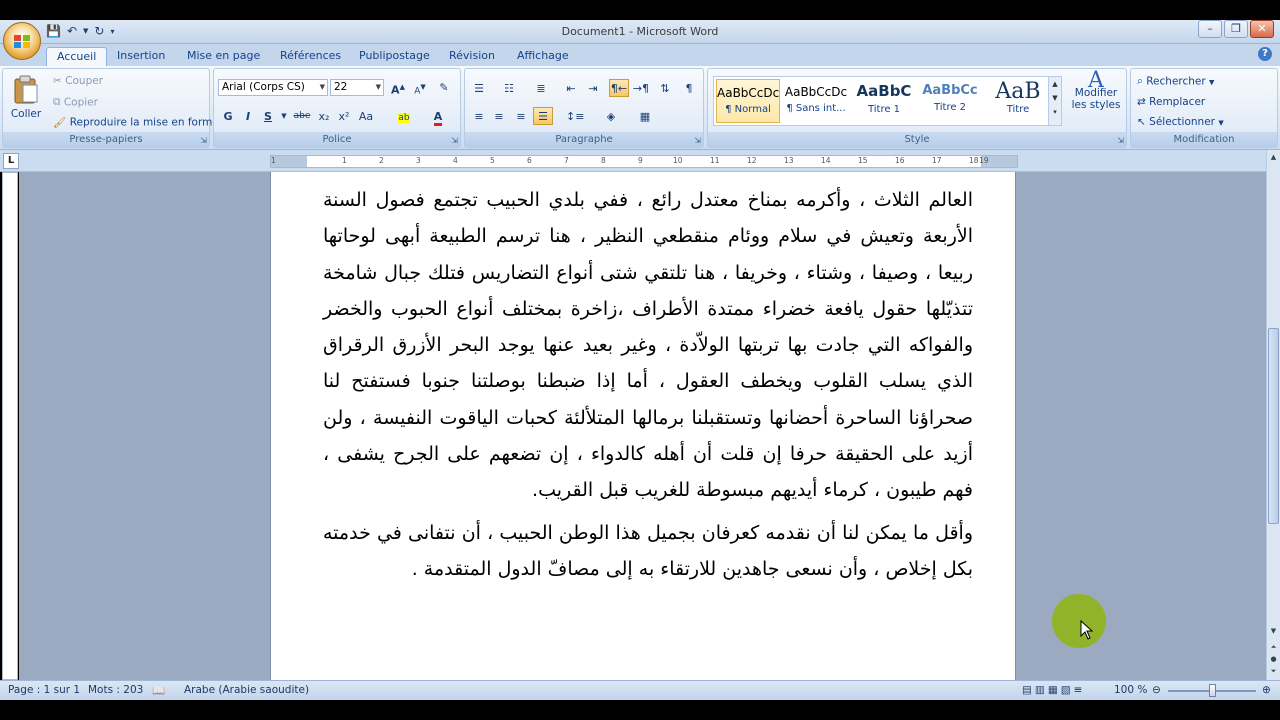 The width and height of the screenshot is (1280, 720). What do you see at coordinates (950, 90) in the screenshot?
I see `style-preview: AaBbCc` at bounding box center [950, 90].